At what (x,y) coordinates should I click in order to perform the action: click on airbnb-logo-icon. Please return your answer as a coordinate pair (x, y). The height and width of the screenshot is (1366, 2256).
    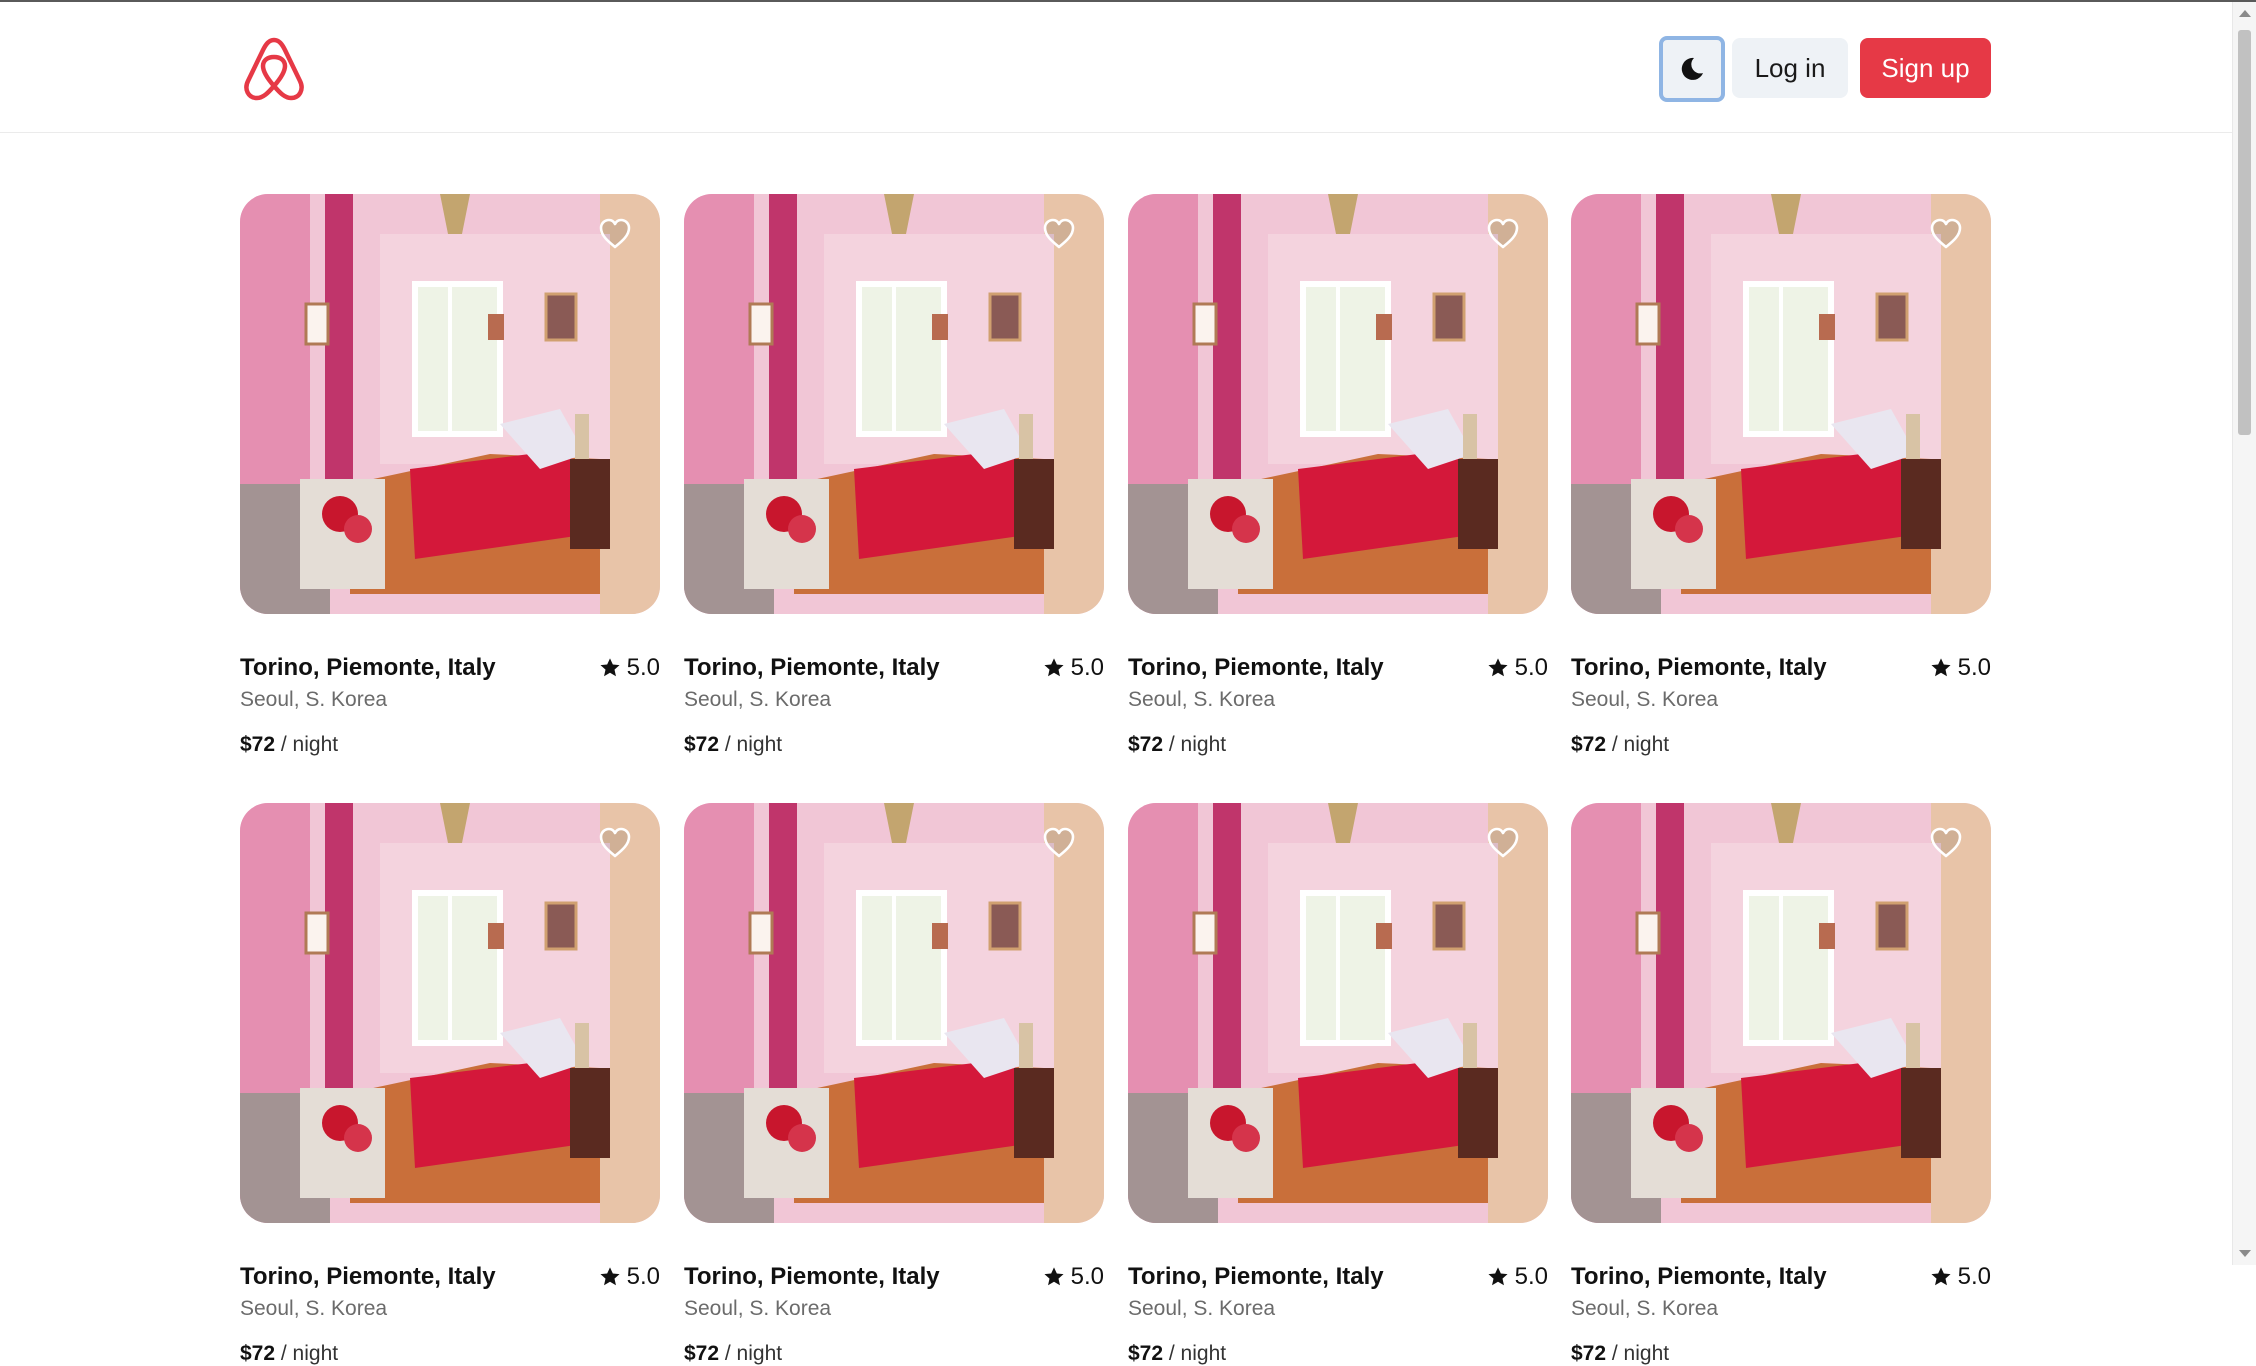
    Looking at the image, I should click on (274, 68).